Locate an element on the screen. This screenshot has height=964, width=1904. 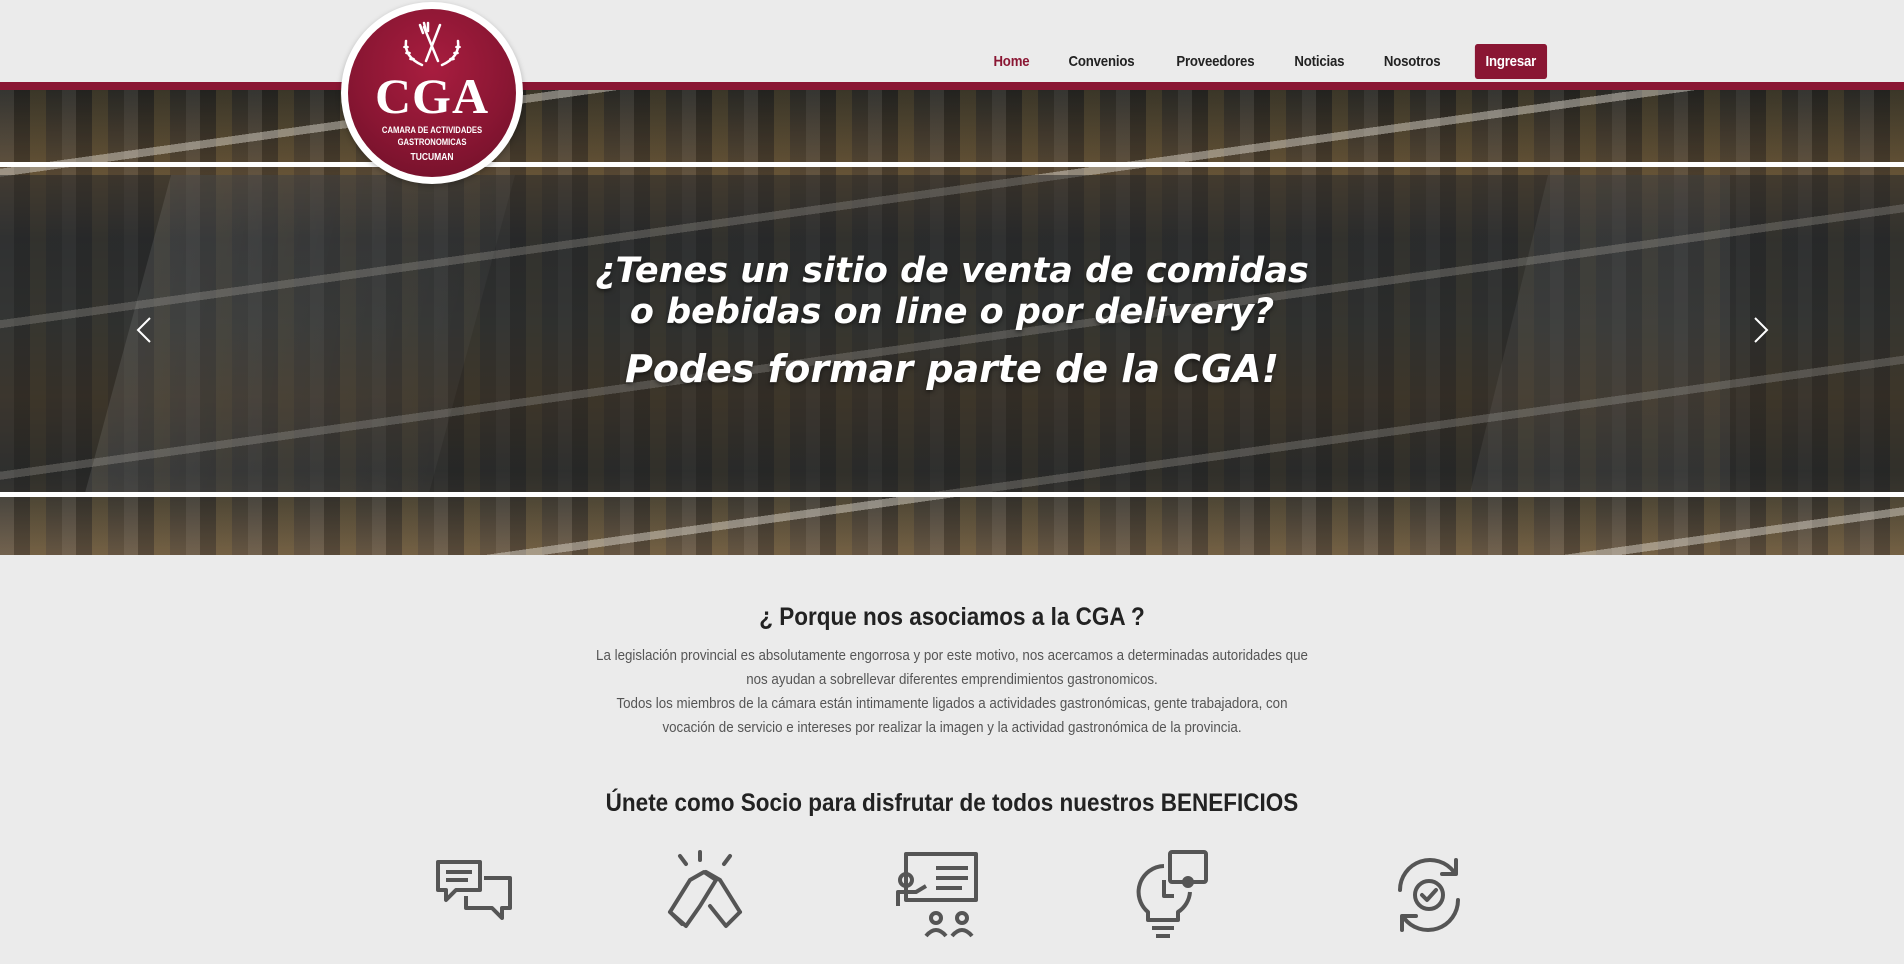
logo-subtitle-3: TUCUMAN is located at coordinates (432, 157).